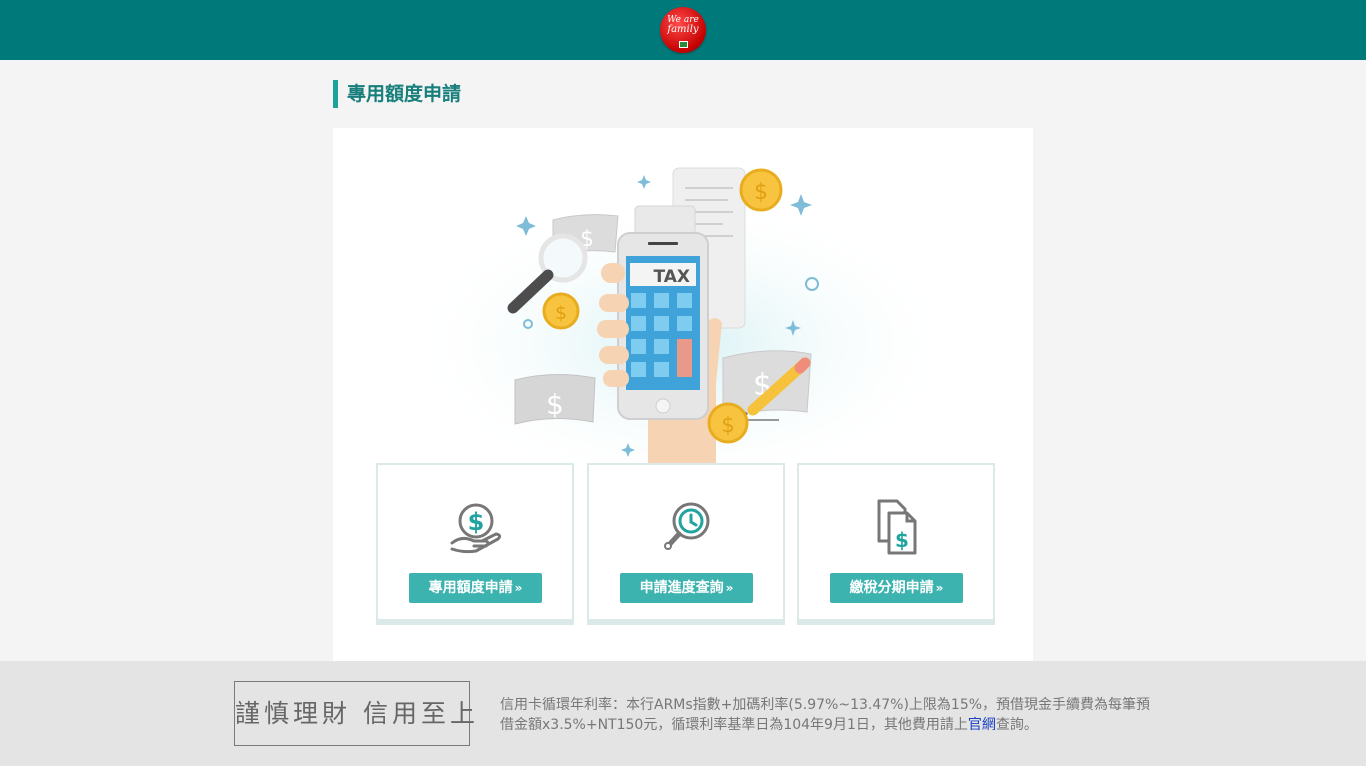  Describe the element at coordinates (555, 404) in the screenshot. I see `bill-symbol-2: $` at that location.